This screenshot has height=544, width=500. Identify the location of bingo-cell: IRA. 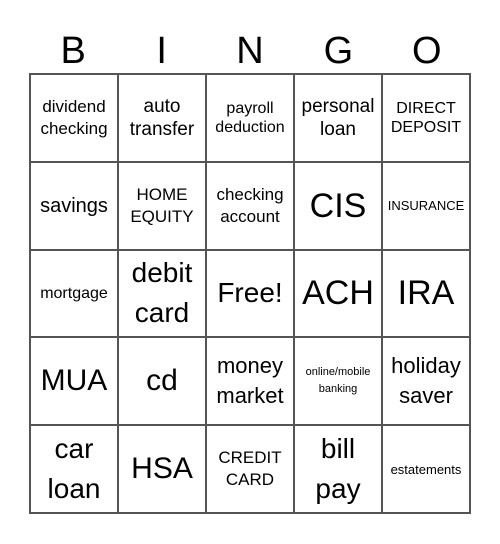
(426, 293).